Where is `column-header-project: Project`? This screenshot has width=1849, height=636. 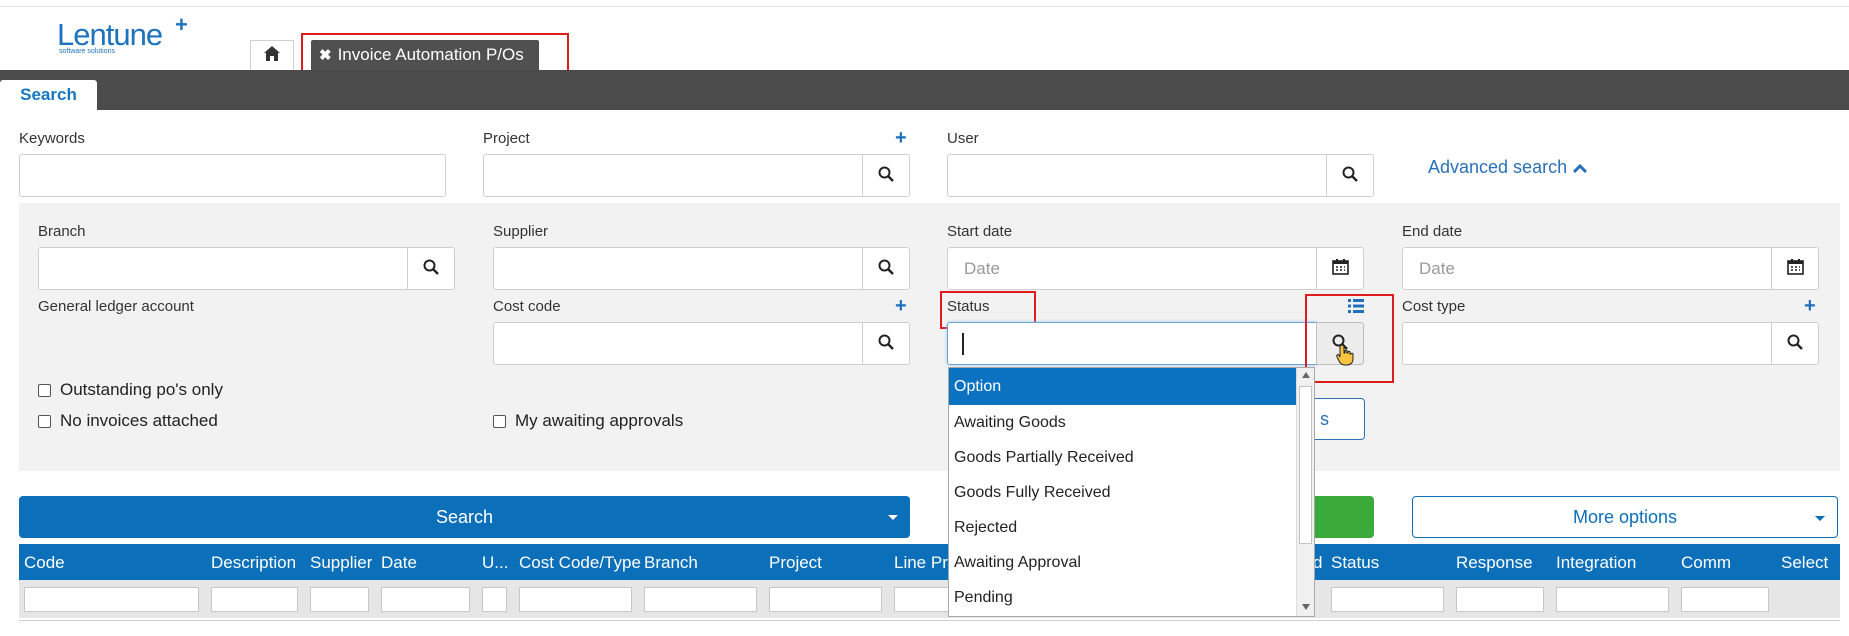 column-header-project: Project is located at coordinates (795, 563).